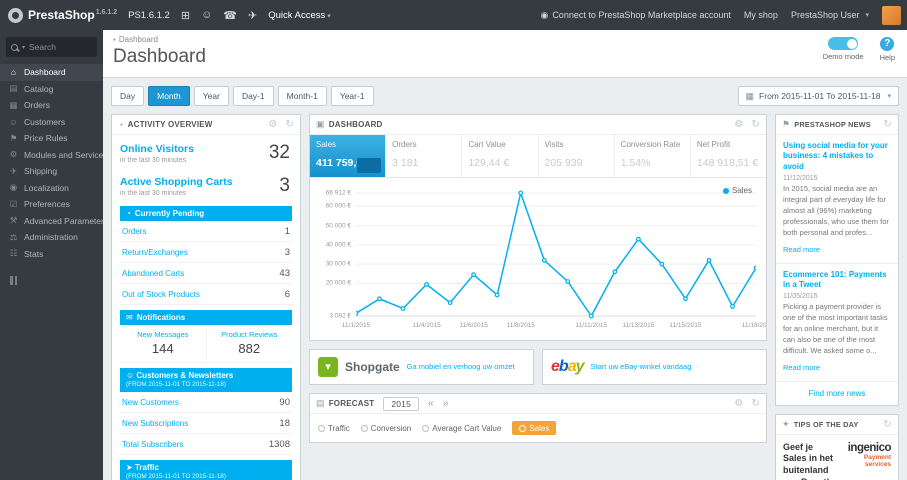 Image resolution: width=907 pixels, height=480 pixels. I want to click on help-label: Help, so click(887, 57).